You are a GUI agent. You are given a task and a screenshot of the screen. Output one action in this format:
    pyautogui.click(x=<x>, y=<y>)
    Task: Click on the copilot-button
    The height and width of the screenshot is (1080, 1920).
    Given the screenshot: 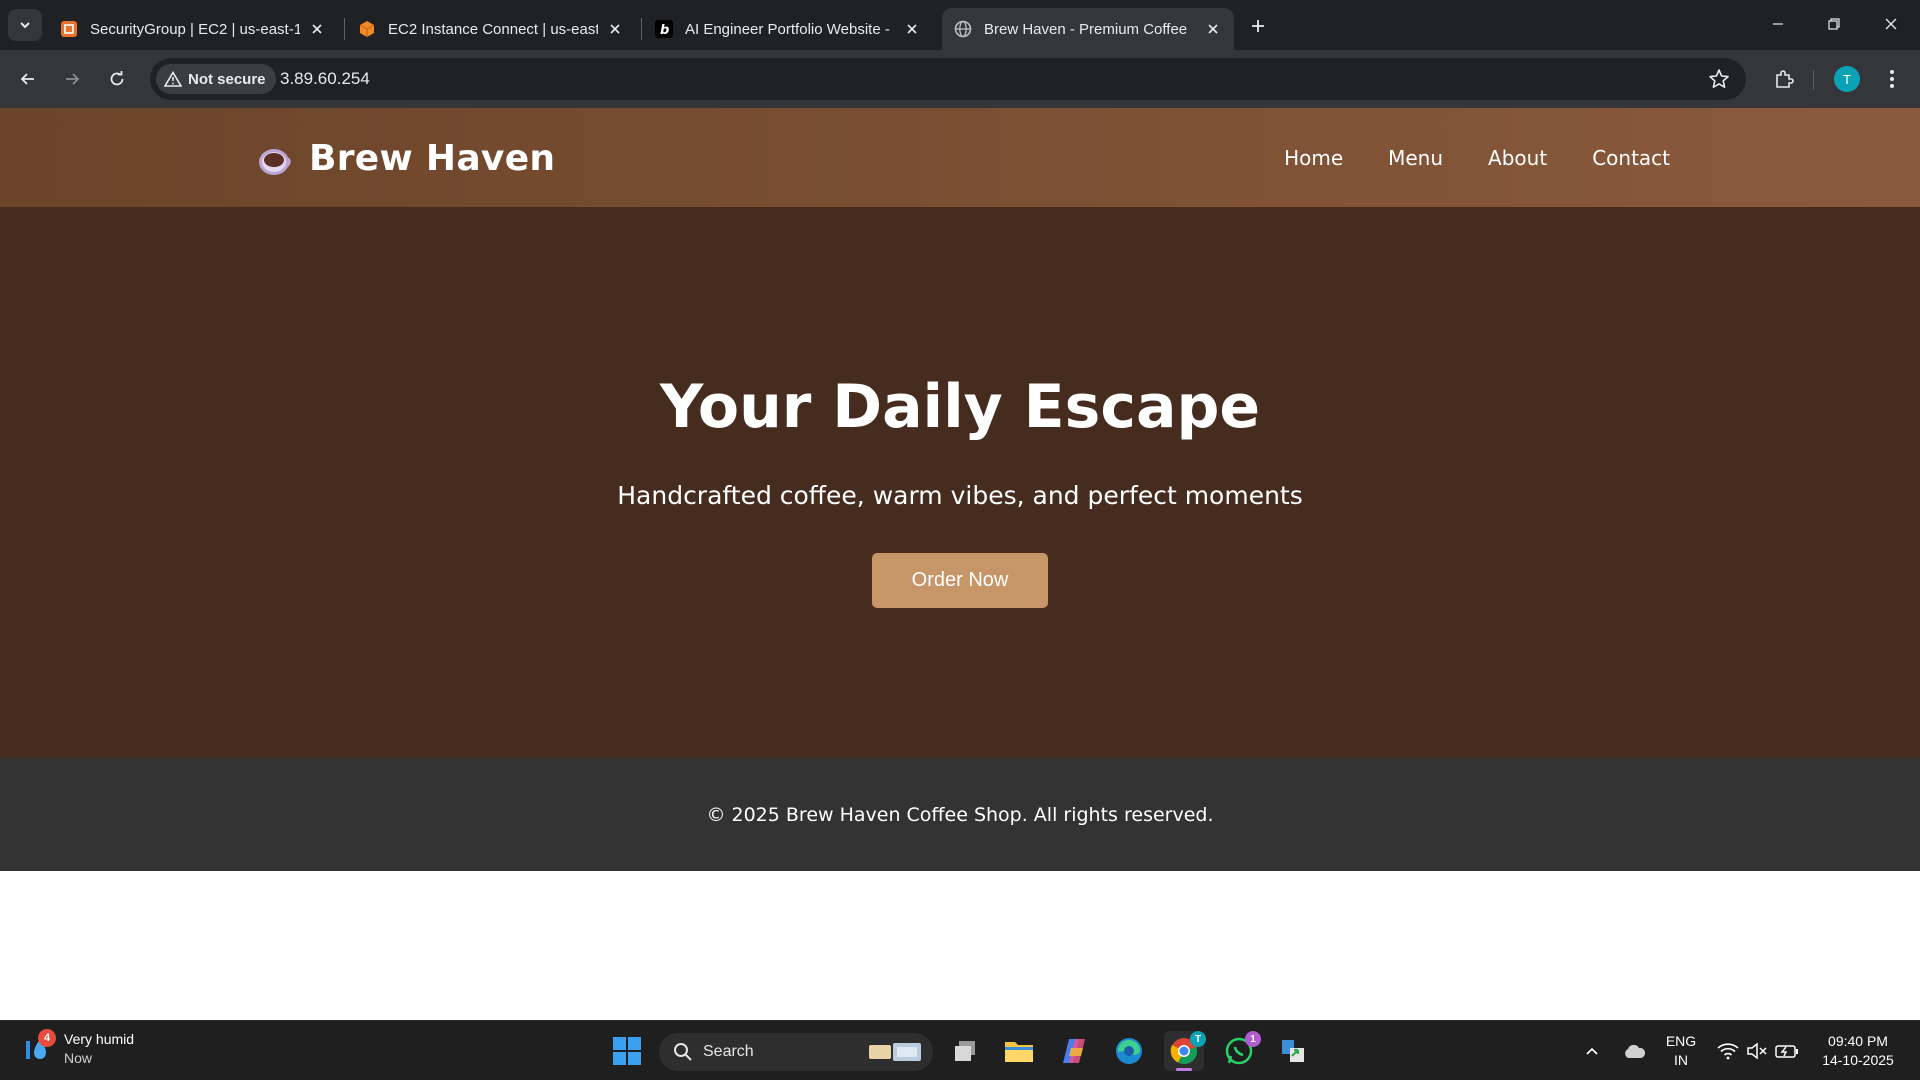 What is the action you would take?
    pyautogui.click(x=1074, y=1051)
    